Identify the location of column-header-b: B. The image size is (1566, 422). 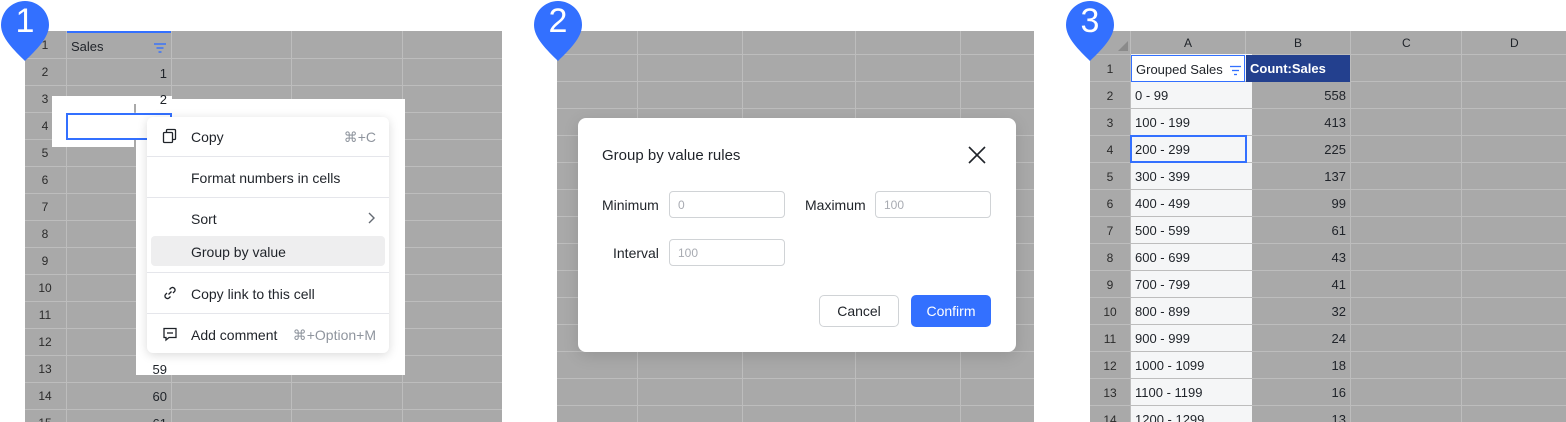
(1298, 43).